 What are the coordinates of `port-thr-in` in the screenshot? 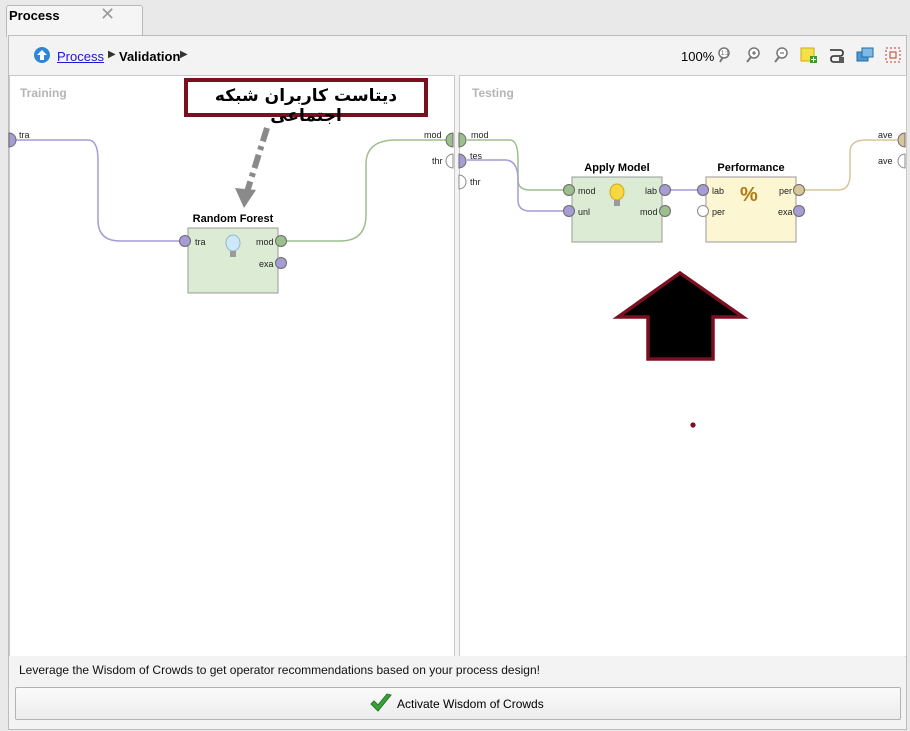 It's located at (462, 182).